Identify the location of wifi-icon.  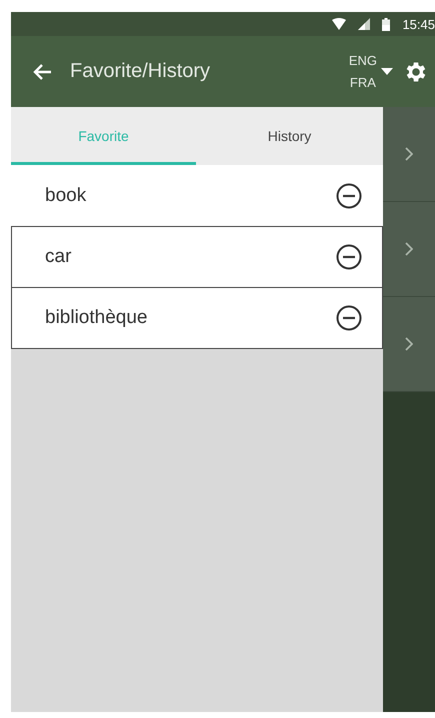
(339, 24).